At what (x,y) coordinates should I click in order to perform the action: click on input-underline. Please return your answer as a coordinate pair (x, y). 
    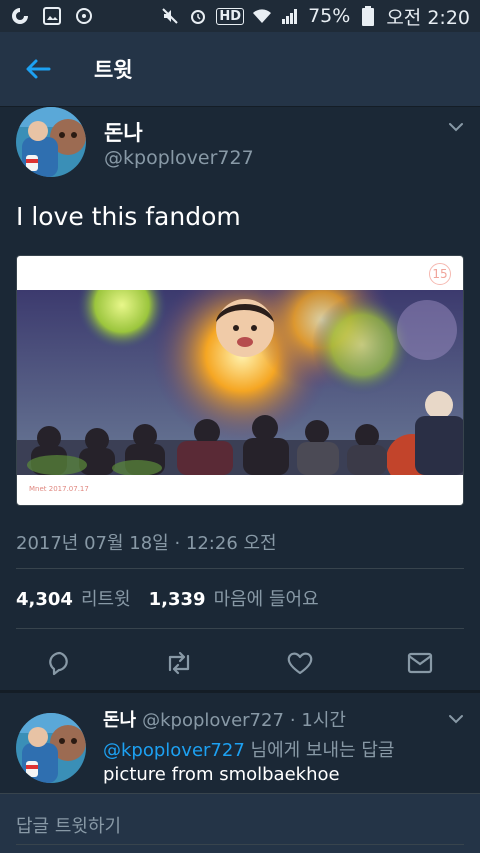
    Looking at the image, I should click on (240, 844).